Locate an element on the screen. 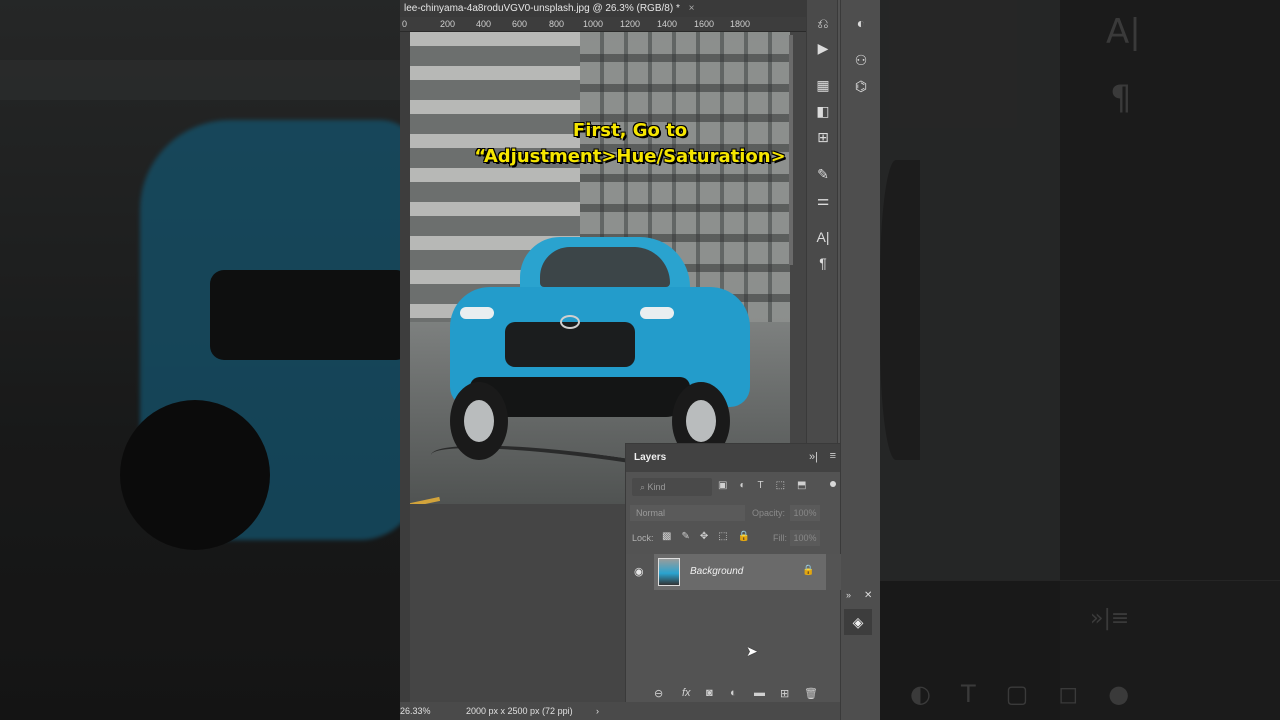 The image size is (1280, 720). character-icon: A| is located at coordinates (823, 237).